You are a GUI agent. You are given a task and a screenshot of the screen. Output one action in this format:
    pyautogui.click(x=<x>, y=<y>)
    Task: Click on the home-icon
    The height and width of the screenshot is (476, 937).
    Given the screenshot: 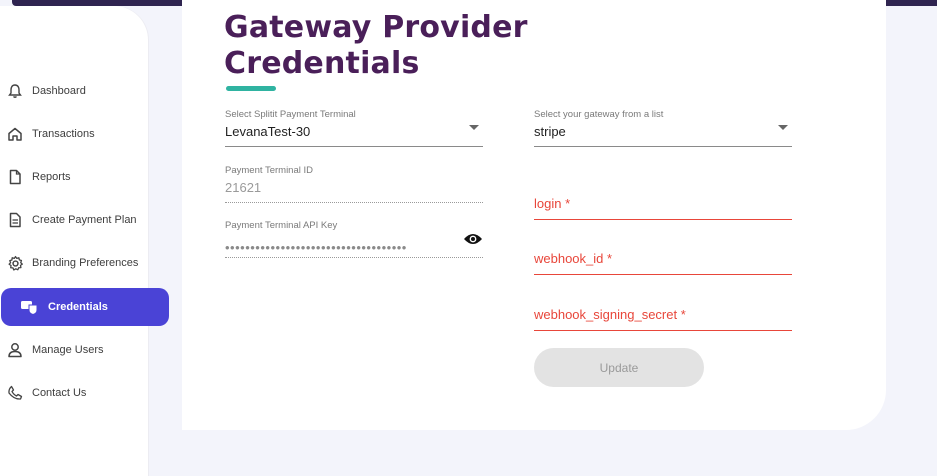 What is the action you would take?
    pyautogui.click(x=15, y=134)
    